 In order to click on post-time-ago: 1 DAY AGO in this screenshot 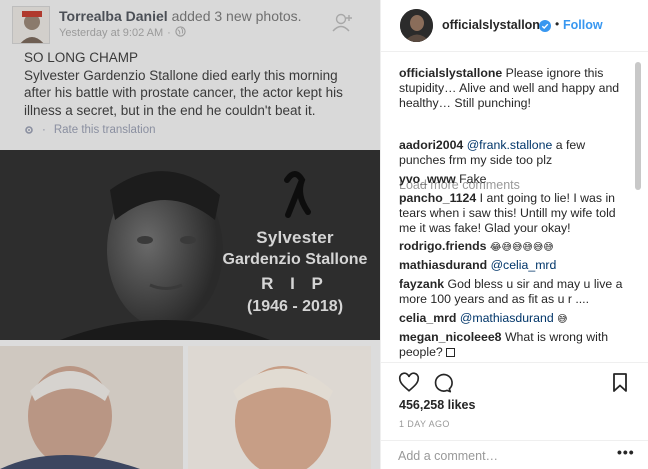, I will do `click(424, 424)`.